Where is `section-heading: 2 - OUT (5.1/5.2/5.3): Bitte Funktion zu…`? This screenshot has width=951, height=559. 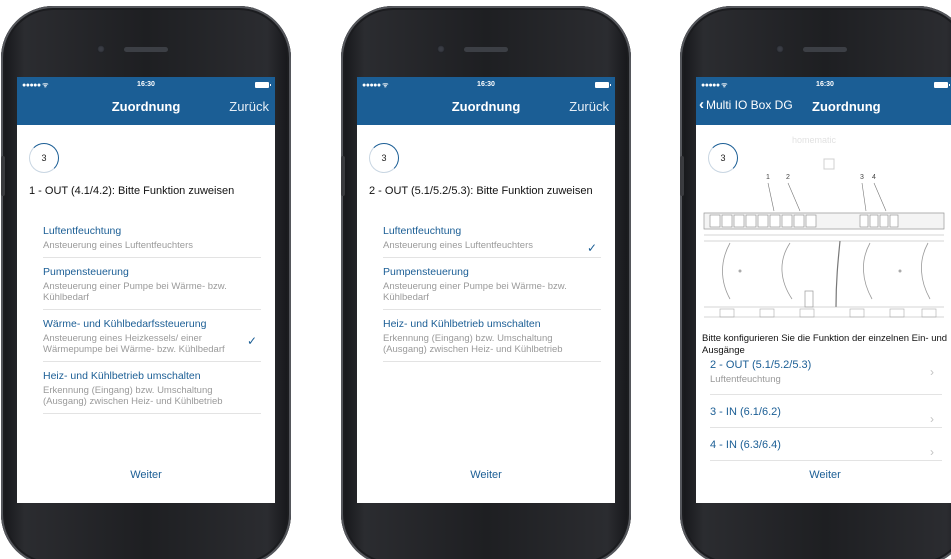 section-heading: 2 - OUT (5.1/5.2/5.3): Bitte Funktion zu… is located at coordinates (481, 191).